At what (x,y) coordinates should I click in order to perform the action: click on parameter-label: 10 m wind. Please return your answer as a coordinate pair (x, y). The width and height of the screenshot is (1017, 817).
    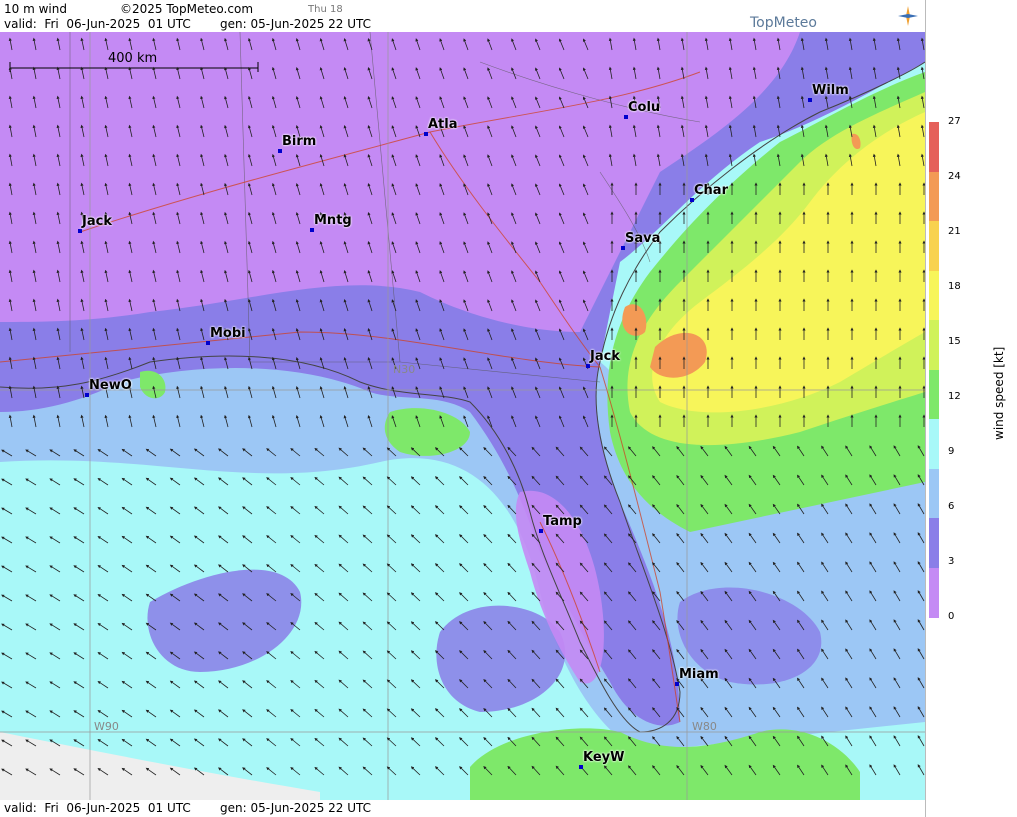
    Looking at the image, I should click on (35, 9).